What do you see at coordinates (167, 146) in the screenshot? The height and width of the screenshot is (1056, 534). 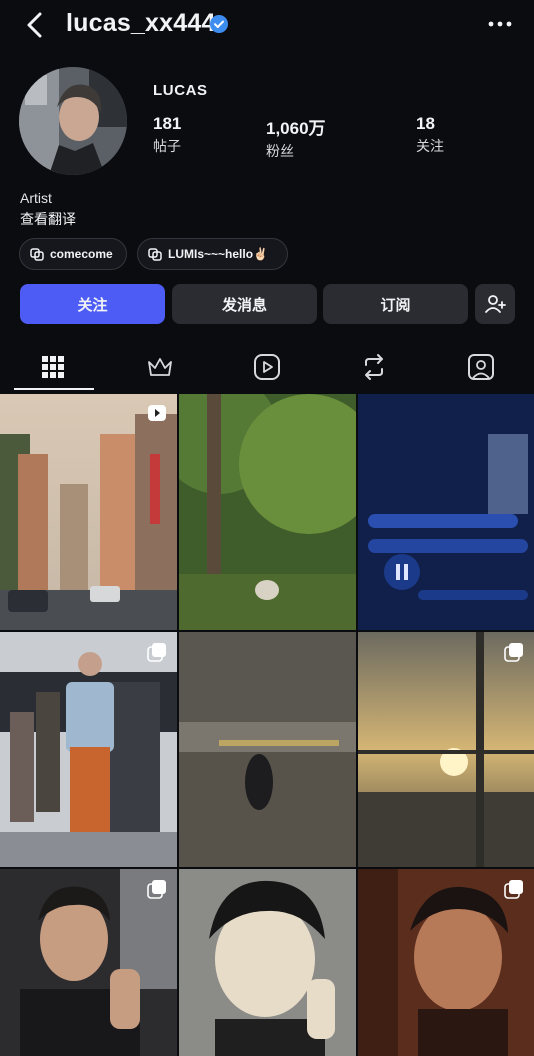 I see `stat-posts-label: 帖子` at bounding box center [167, 146].